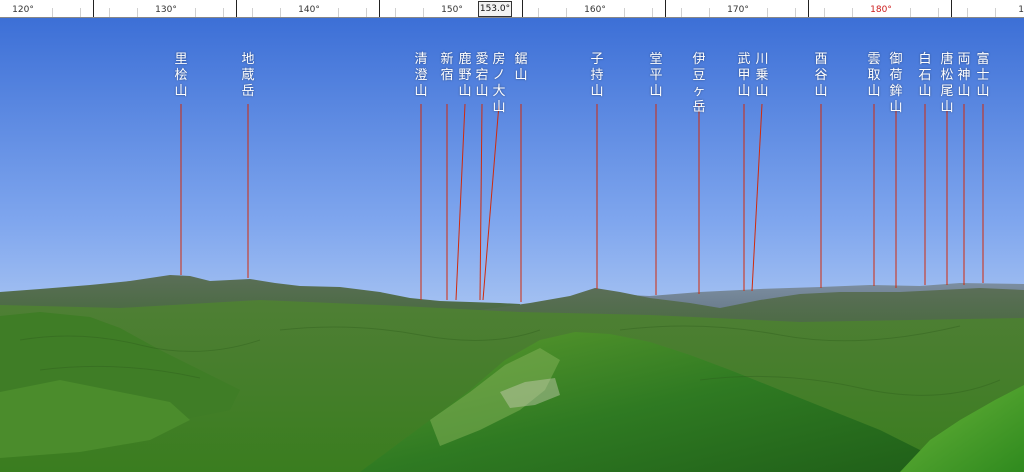  What do you see at coordinates (597, 75) in the screenshot?
I see `peak-label: 子持山` at bounding box center [597, 75].